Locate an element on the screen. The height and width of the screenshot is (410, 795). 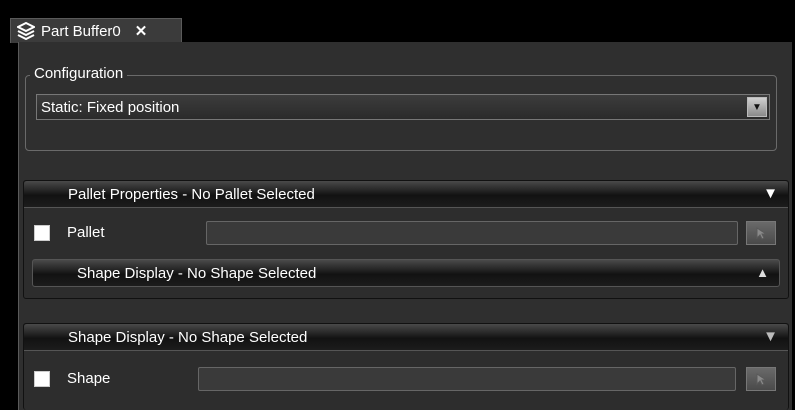
pallet-checkbox is located at coordinates (42, 233).